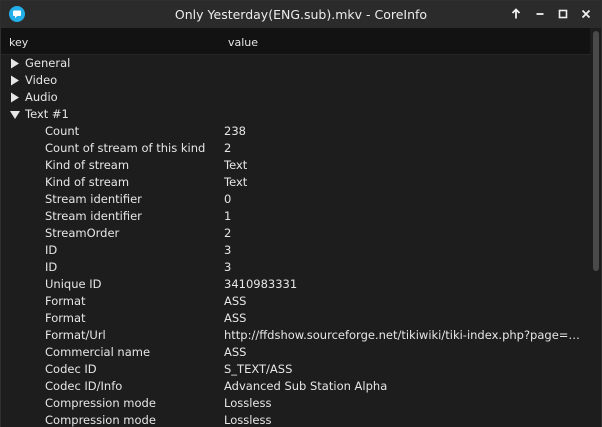  Describe the element at coordinates (295, 148) in the screenshot. I see `tree-row: Count of stream of this kind 2` at that location.